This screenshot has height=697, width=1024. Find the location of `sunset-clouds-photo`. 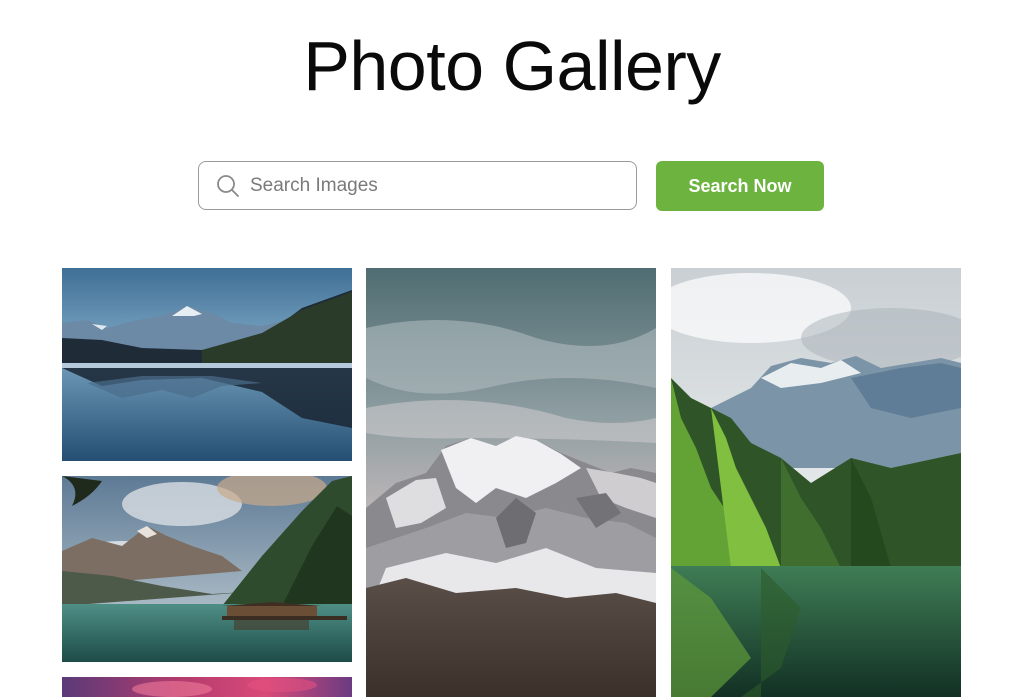

sunset-clouds-photo is located at coordinates (207, 687).